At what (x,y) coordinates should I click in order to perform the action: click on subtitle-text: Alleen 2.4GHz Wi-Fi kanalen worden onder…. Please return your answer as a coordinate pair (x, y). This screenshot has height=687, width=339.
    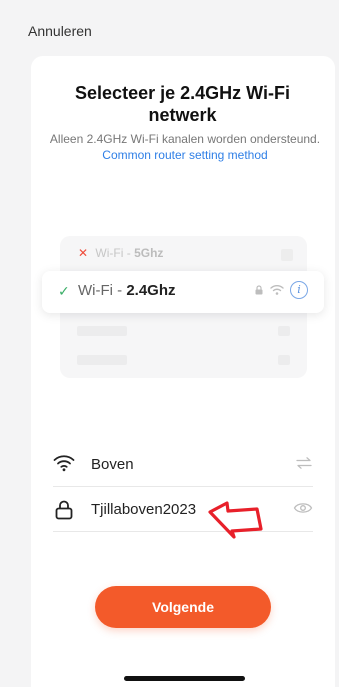
    Looking at the image, I should click on (185, 139).